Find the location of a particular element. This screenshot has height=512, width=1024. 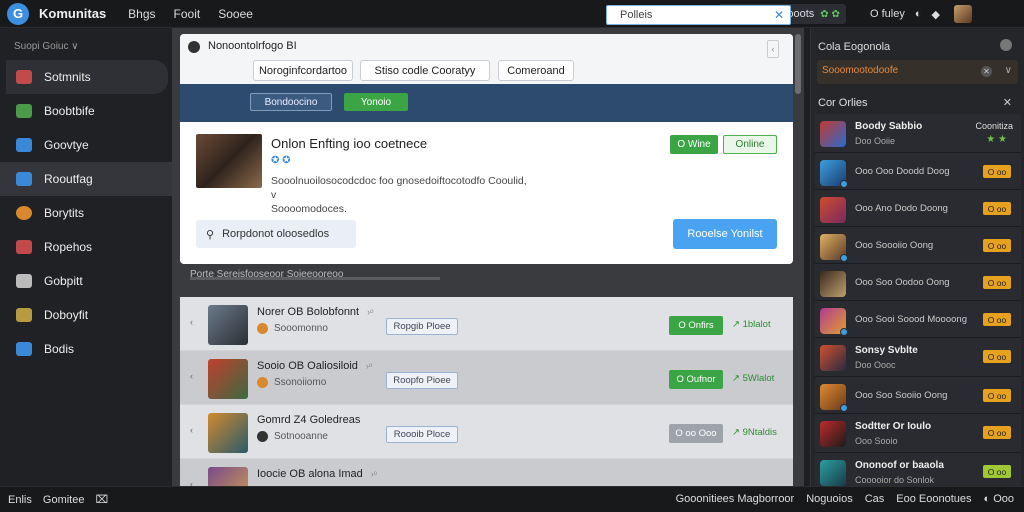

status-online-pill: O Wine is located at coordinates (694, 144).